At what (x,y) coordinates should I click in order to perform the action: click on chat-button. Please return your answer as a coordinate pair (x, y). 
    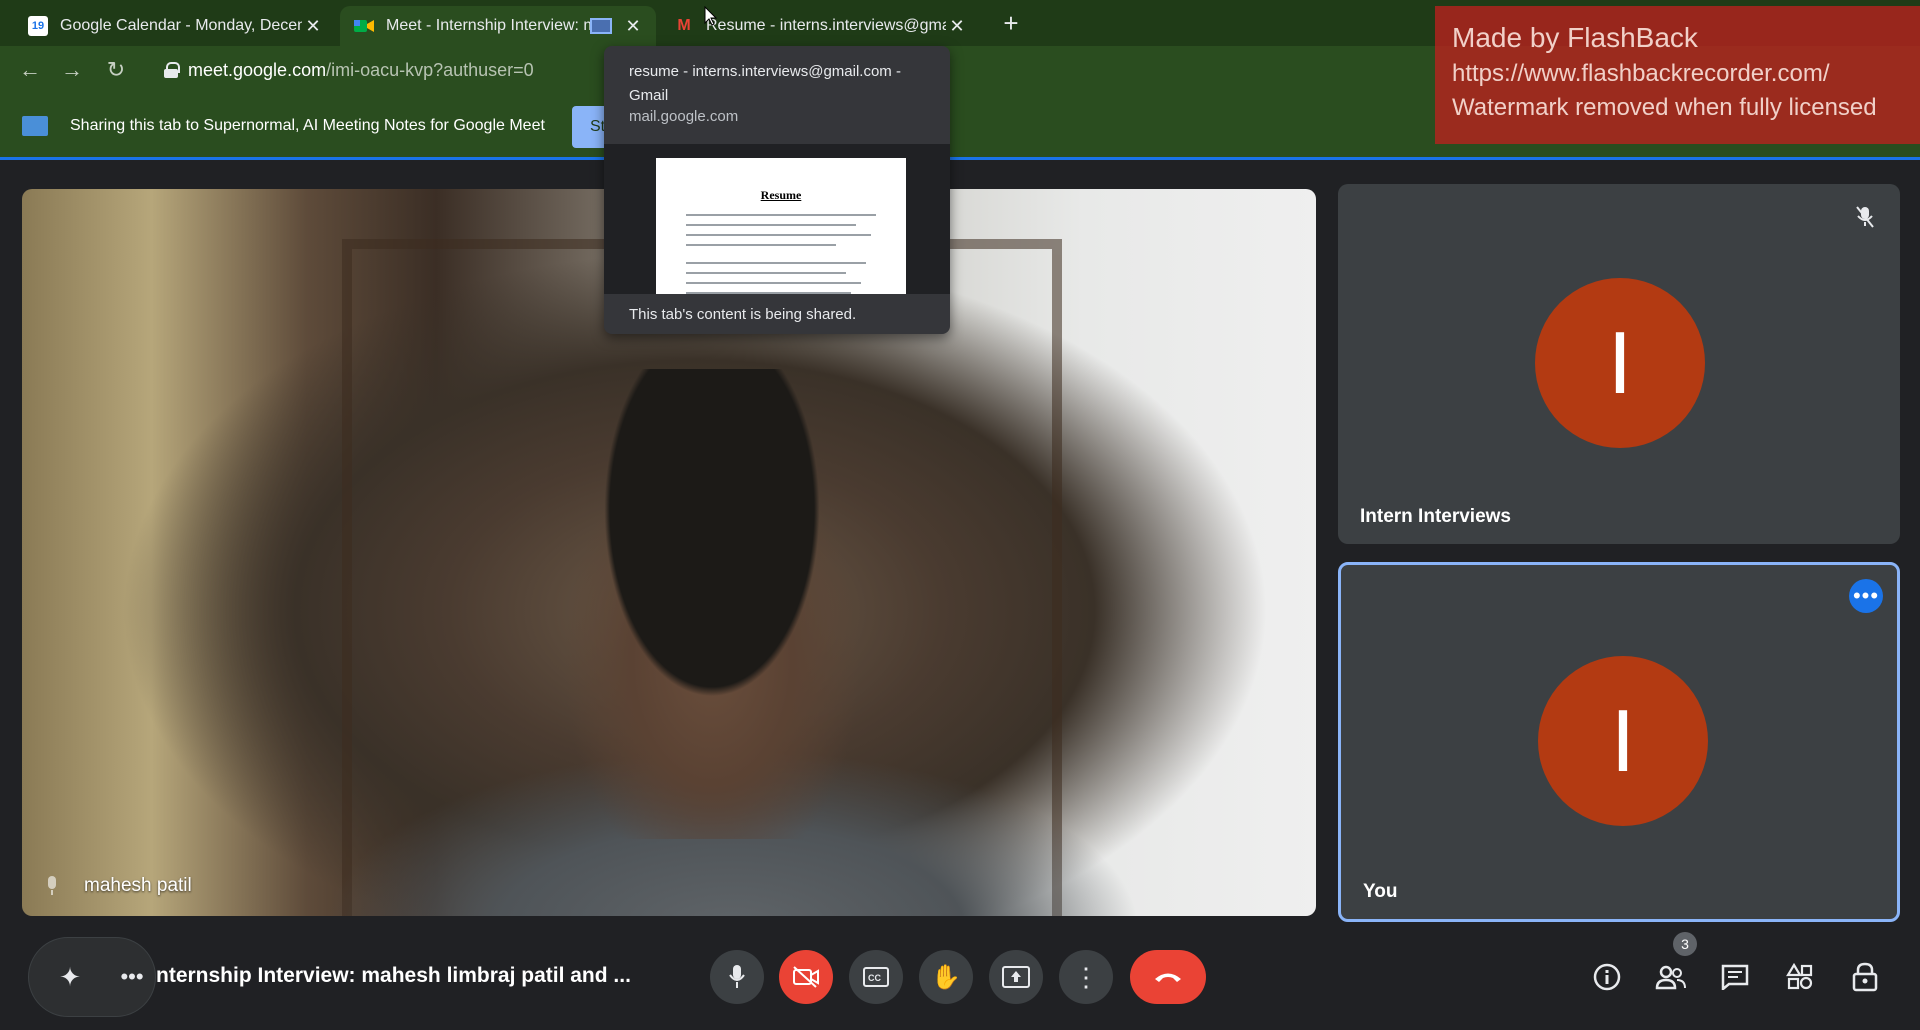
    Looking at the image, I should click on (1735, 977).